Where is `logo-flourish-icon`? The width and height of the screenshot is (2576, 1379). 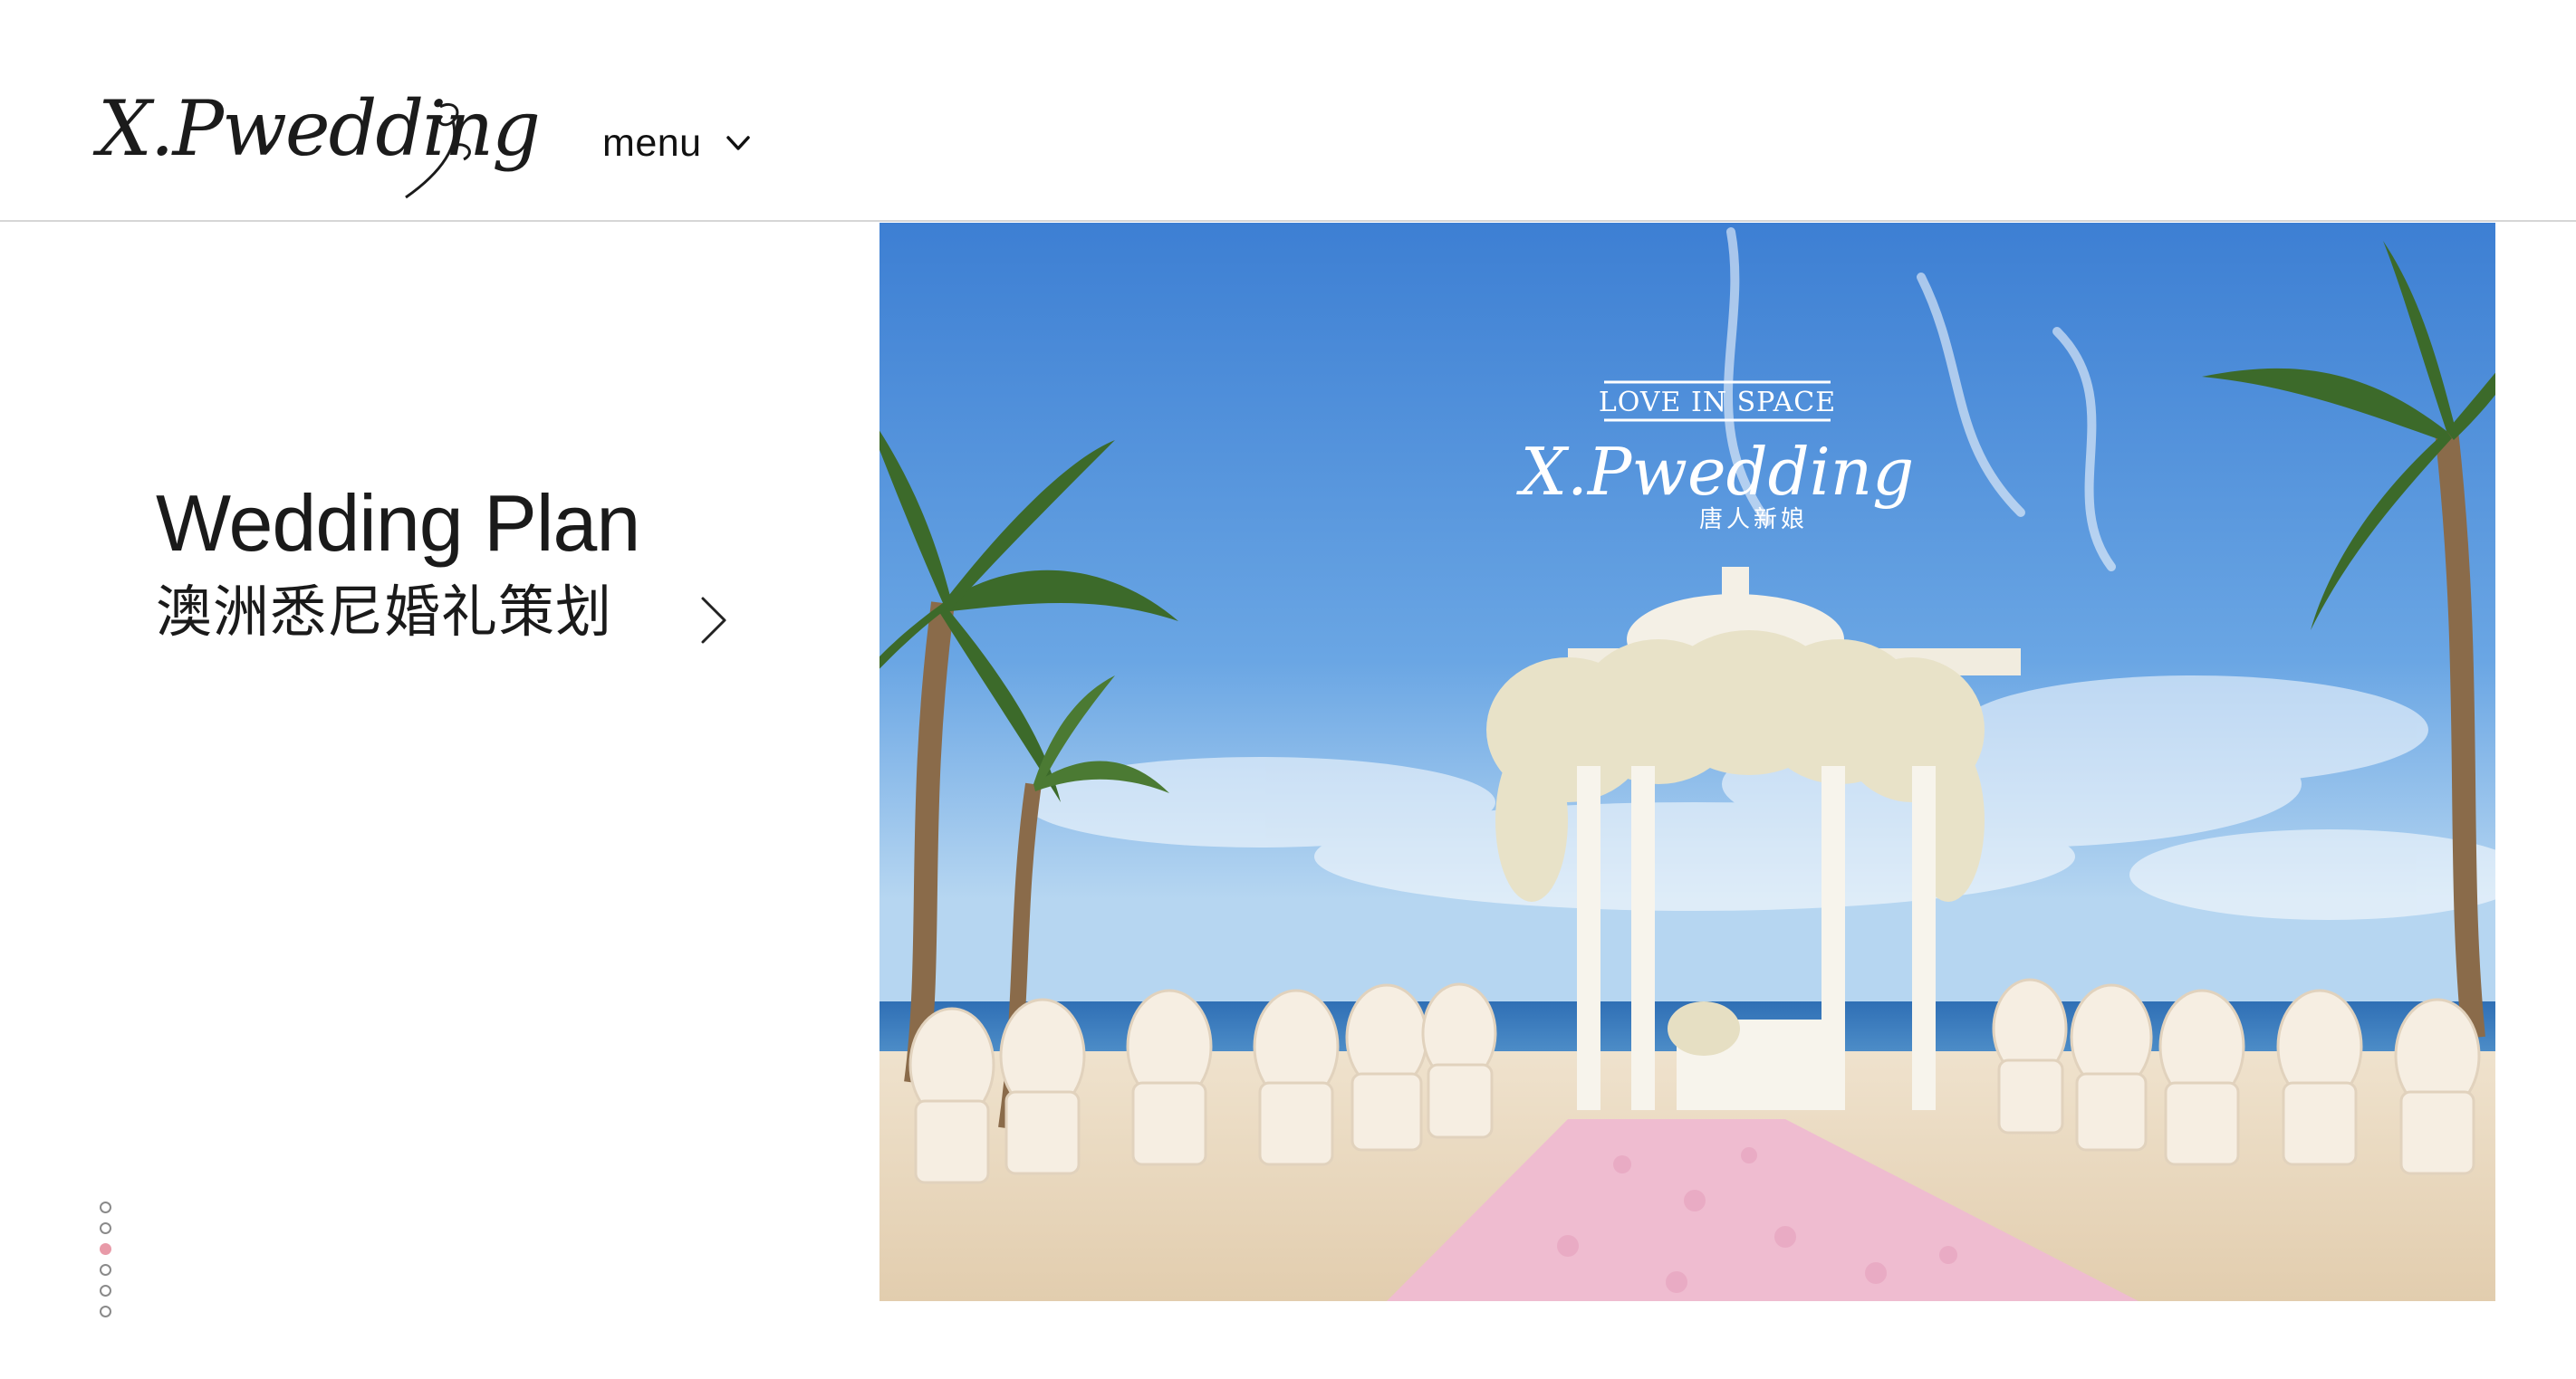
logo-flourish-icon is located at coordinates (438, 150).